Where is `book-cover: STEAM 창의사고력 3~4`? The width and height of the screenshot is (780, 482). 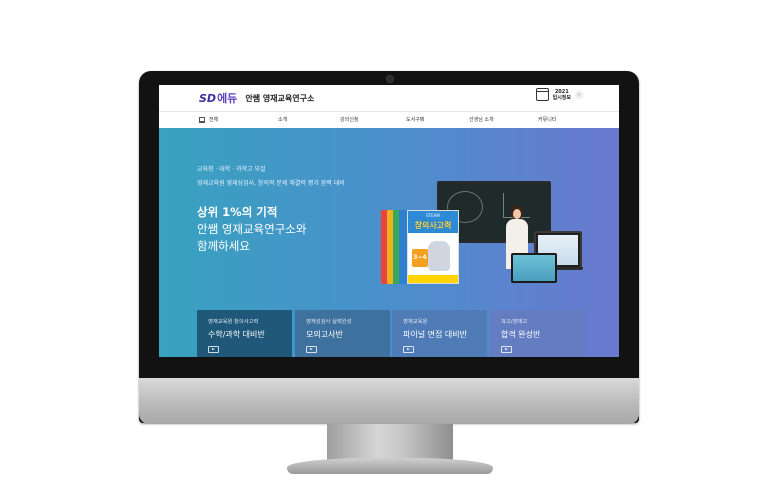 book-cover: STEAM 창의사고력 3~4 is located at coordinates (433, 247).